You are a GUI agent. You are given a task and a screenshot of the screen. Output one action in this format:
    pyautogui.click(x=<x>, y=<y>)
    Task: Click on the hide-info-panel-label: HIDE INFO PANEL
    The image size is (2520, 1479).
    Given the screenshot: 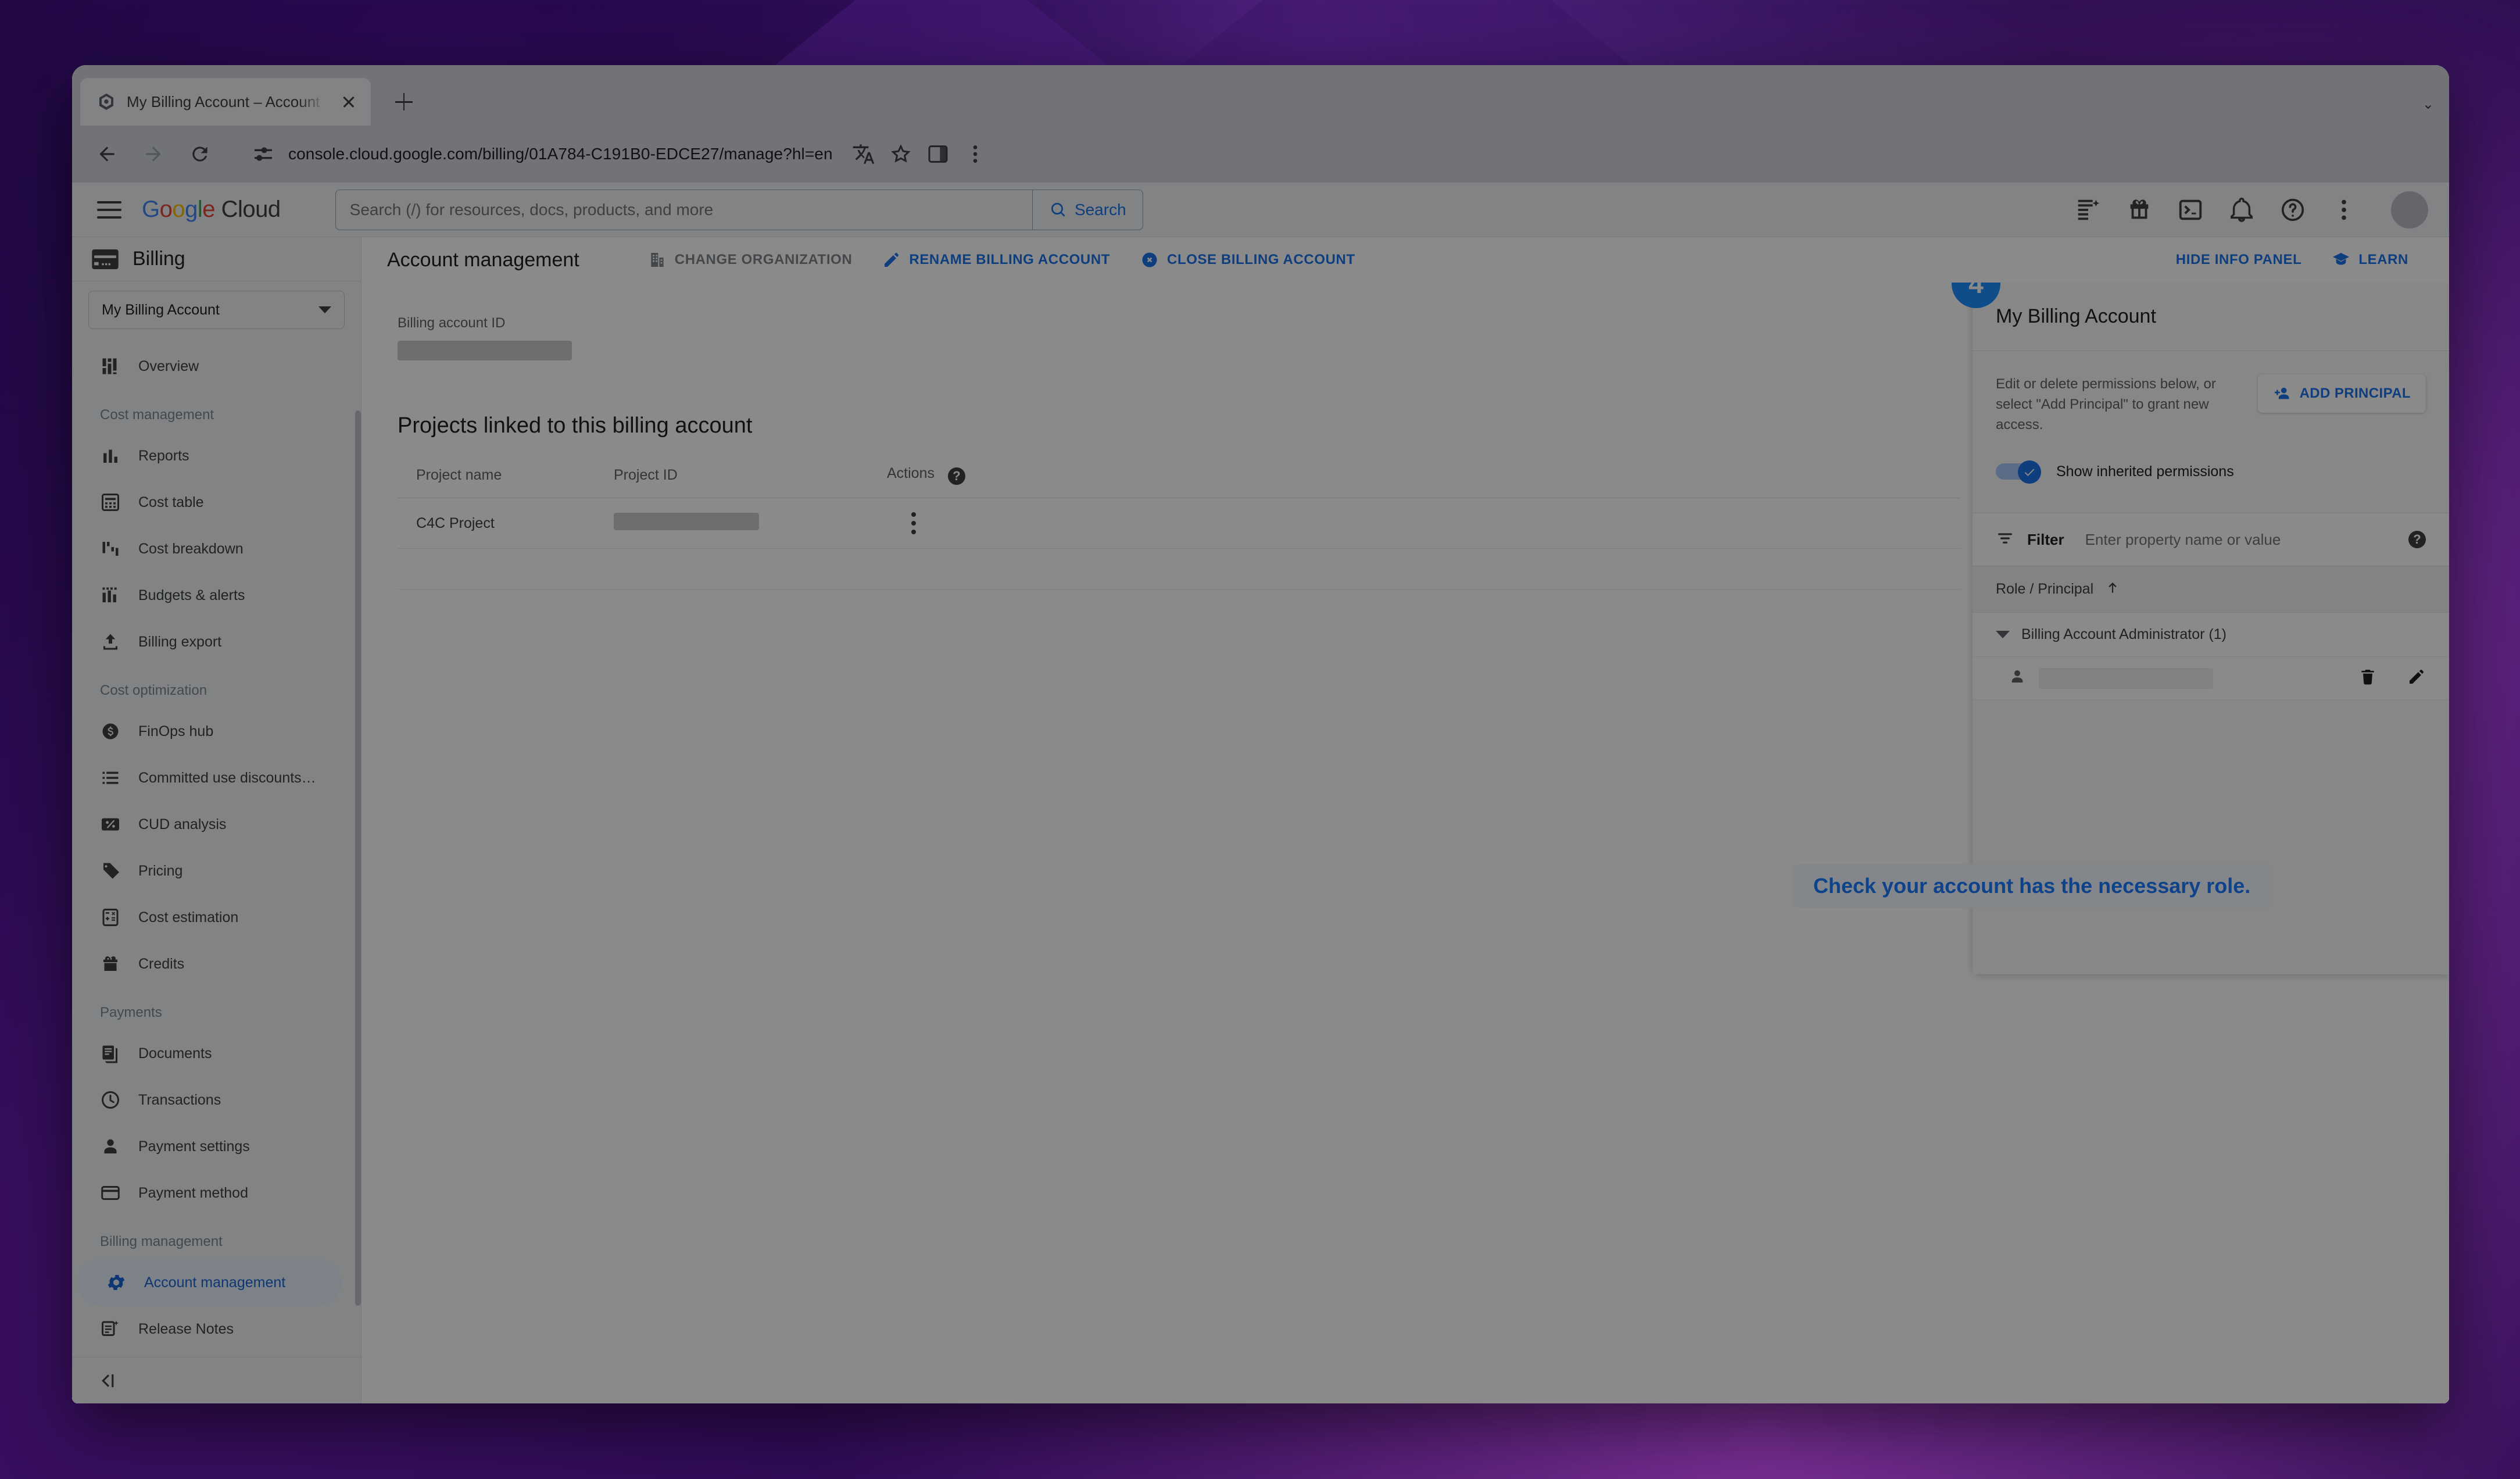 What is the action you would take?
    pyautogui.click(x=2238, y=259)
    